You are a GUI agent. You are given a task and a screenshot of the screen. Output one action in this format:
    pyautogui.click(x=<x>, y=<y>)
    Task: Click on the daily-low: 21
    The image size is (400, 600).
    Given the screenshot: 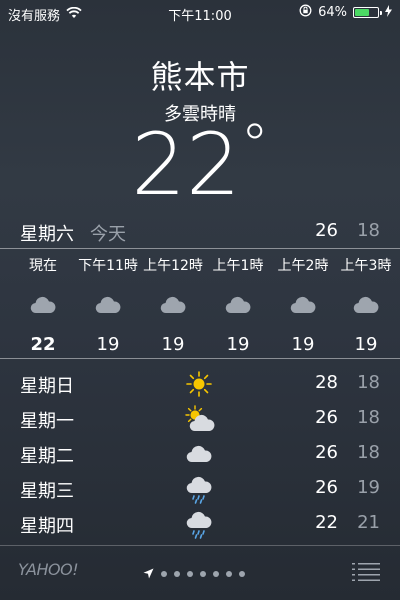 What is the action you would take?
    pyautogui.click(x=368, y=522)
    